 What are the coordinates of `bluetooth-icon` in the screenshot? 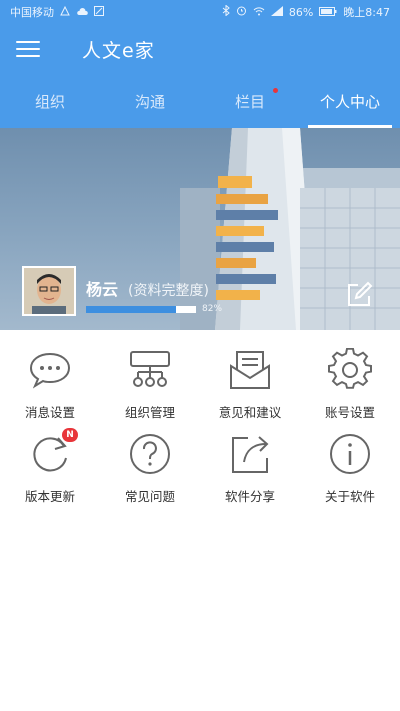 It's located at (226, 11).